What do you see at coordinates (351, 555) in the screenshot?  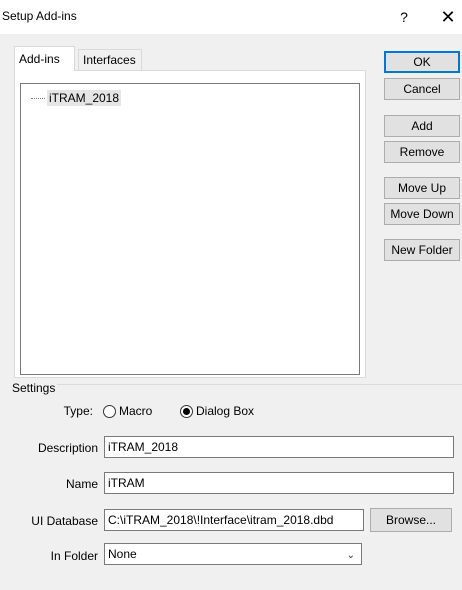 I see `chevron-down-icon: ⌄` at bounding box center [351, 555].